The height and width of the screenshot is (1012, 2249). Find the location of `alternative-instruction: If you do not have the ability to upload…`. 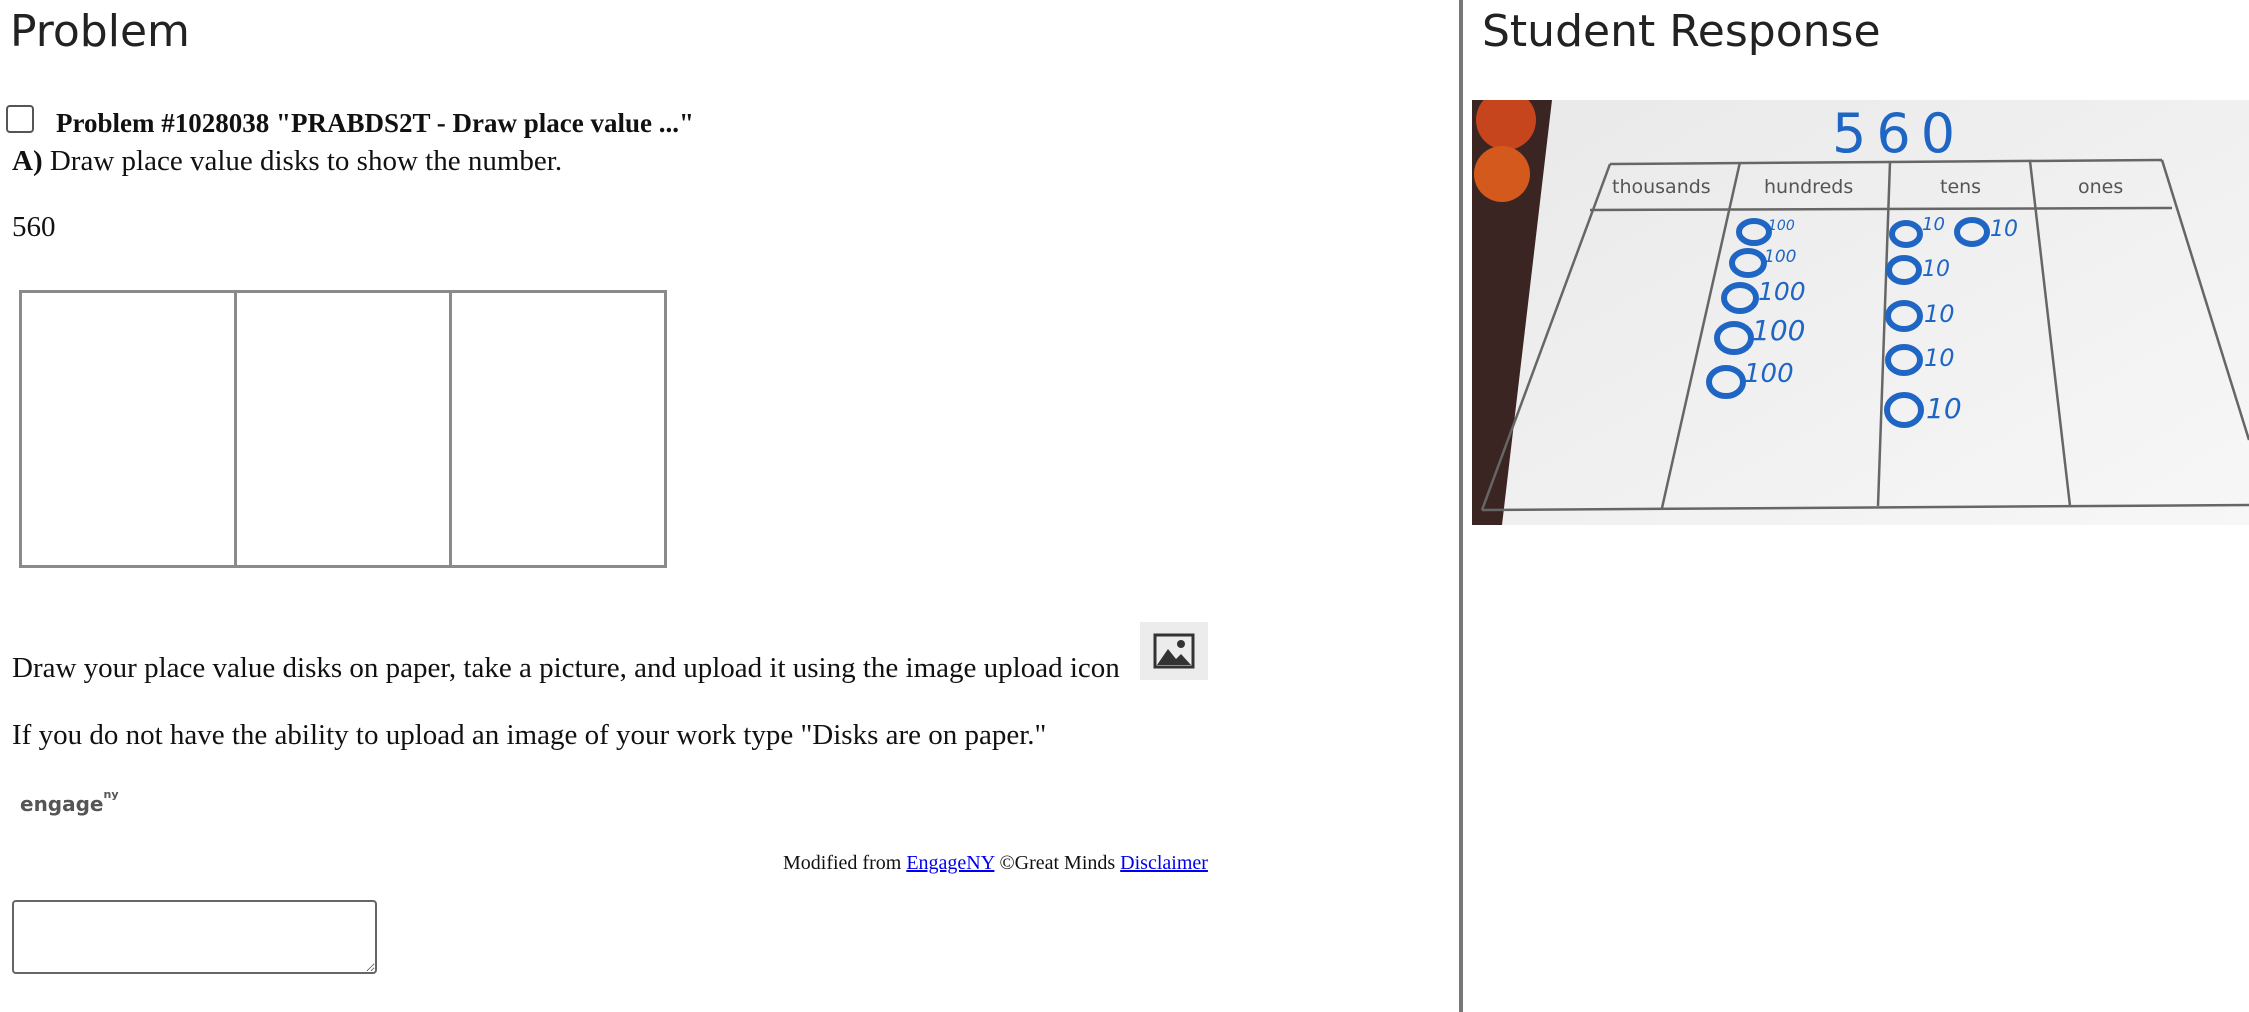

alternative-instruction: If you do not have the ability to upload… is located at coordinates (529, 735).